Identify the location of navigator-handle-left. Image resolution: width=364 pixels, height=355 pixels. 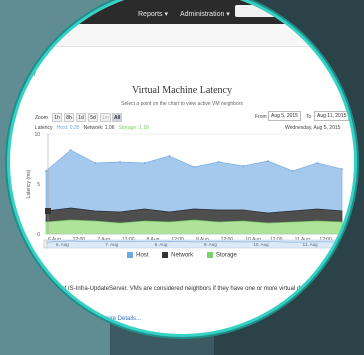
(45, 244).